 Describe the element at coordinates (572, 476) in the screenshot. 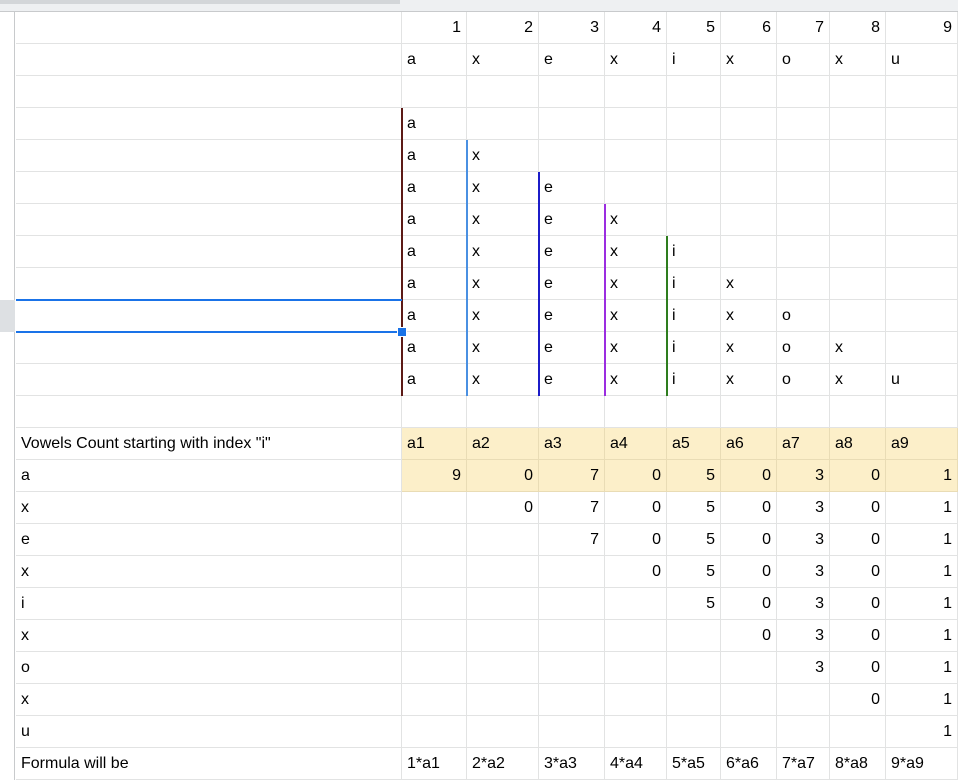

I see `count-value-cell: 7` at that location.